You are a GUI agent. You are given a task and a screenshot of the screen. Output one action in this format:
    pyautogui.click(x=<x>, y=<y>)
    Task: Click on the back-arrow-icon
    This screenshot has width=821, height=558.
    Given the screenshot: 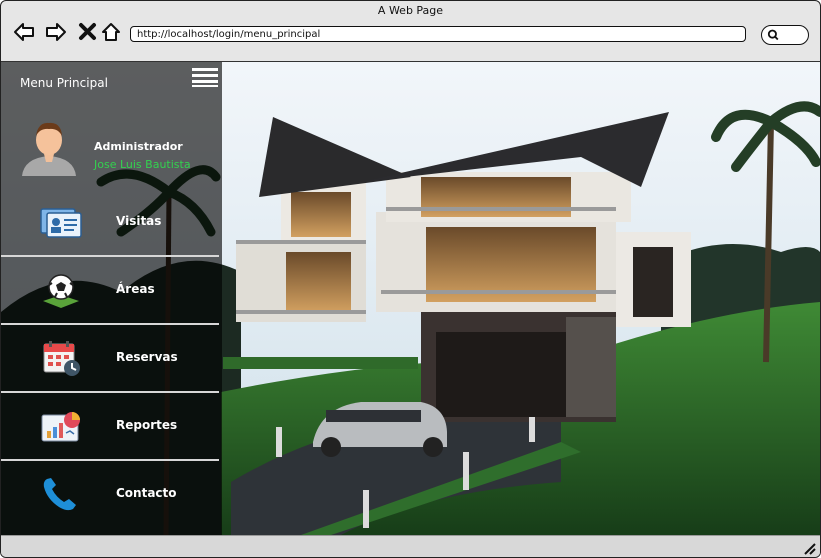 What is the action you would take?
    pyautogui.click(x=24, y=32)
    